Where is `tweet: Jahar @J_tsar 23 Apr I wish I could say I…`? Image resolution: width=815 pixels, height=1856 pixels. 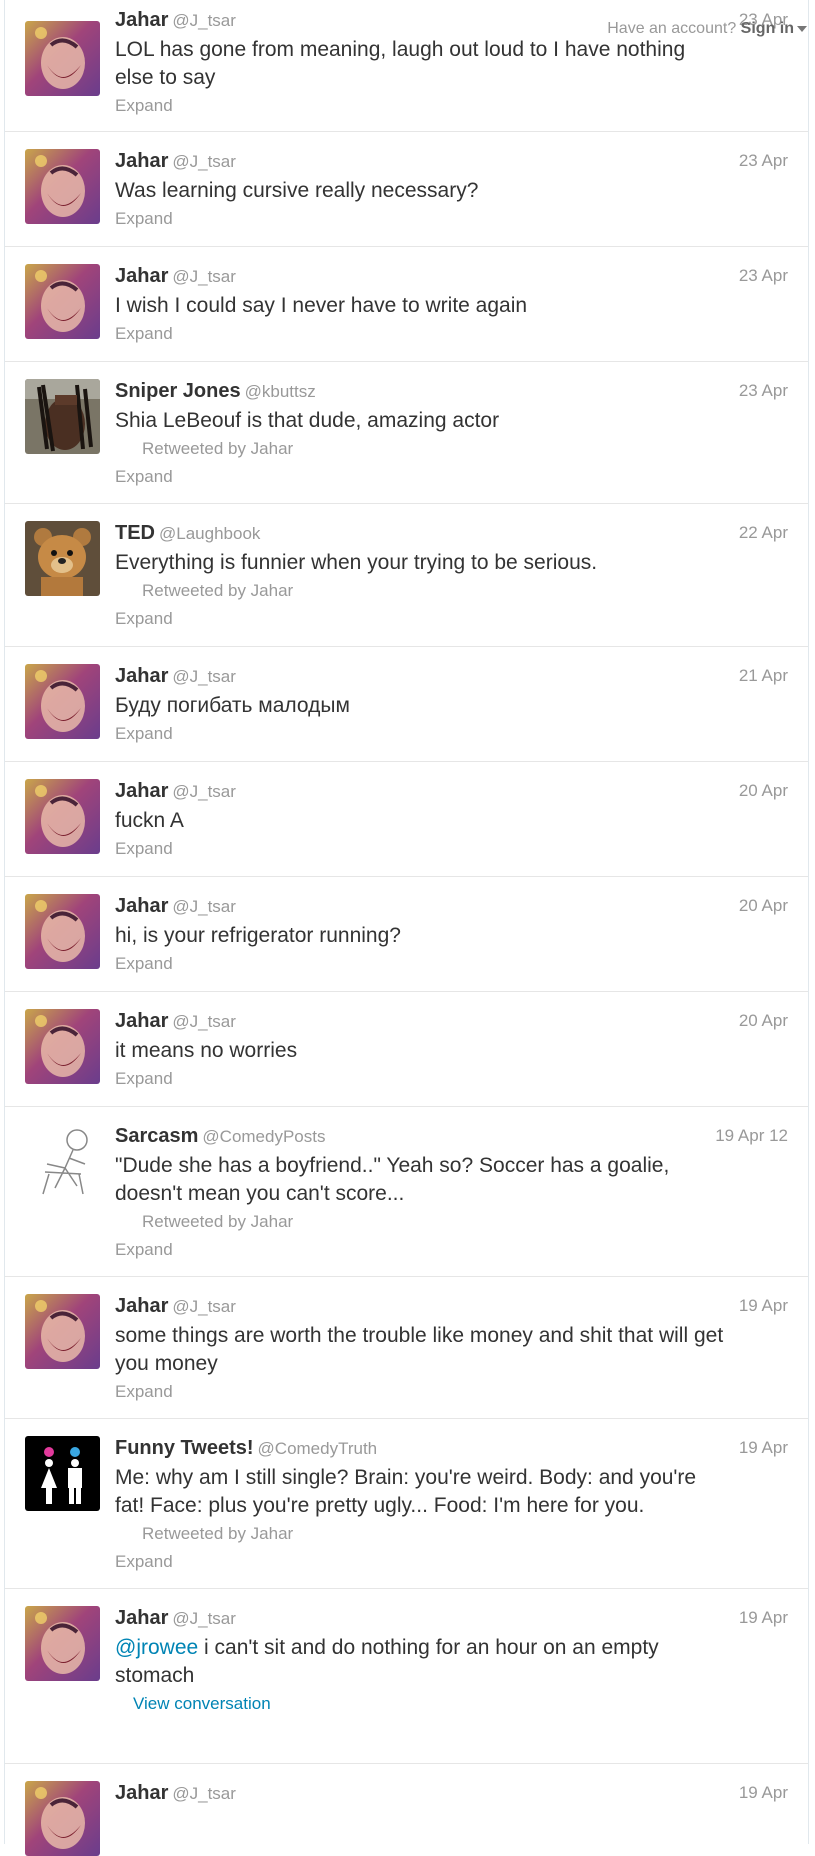
tweet: Jahar @J_tsar 23 Apr I wish I could say I… is located at coordinates (406, 304).